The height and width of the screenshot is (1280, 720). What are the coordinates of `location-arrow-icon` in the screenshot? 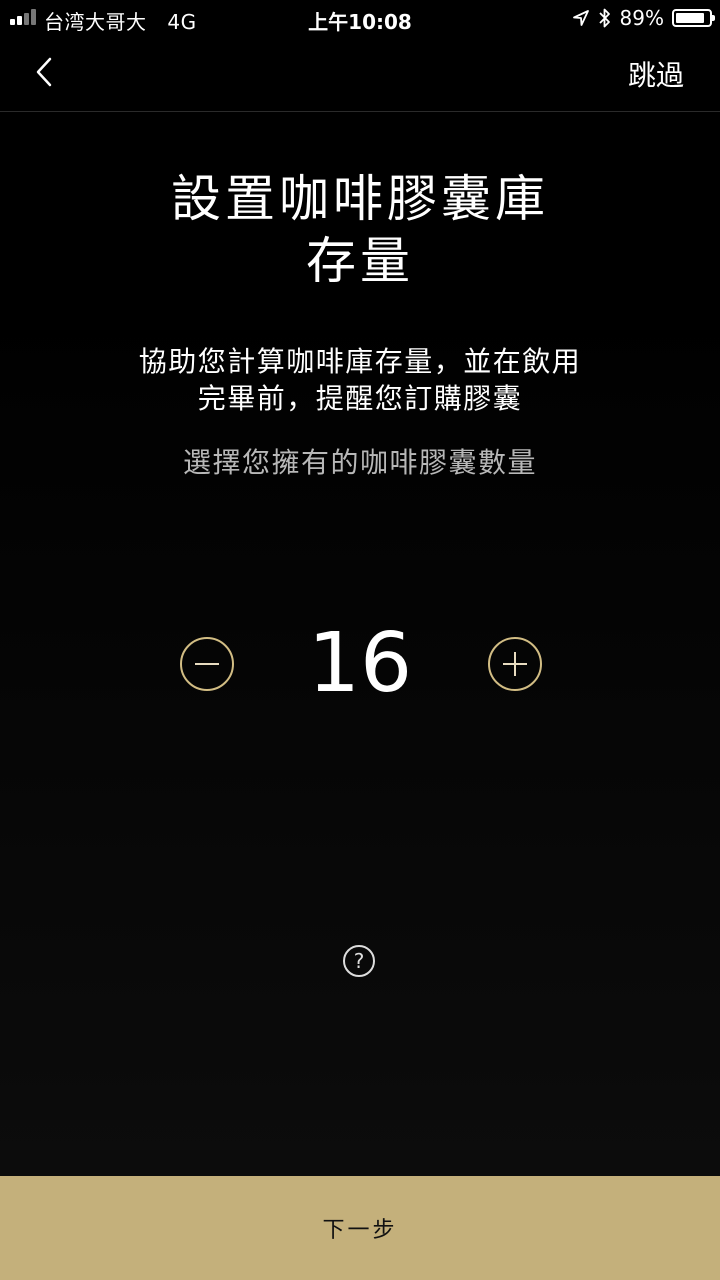 It's located at (580, 18).